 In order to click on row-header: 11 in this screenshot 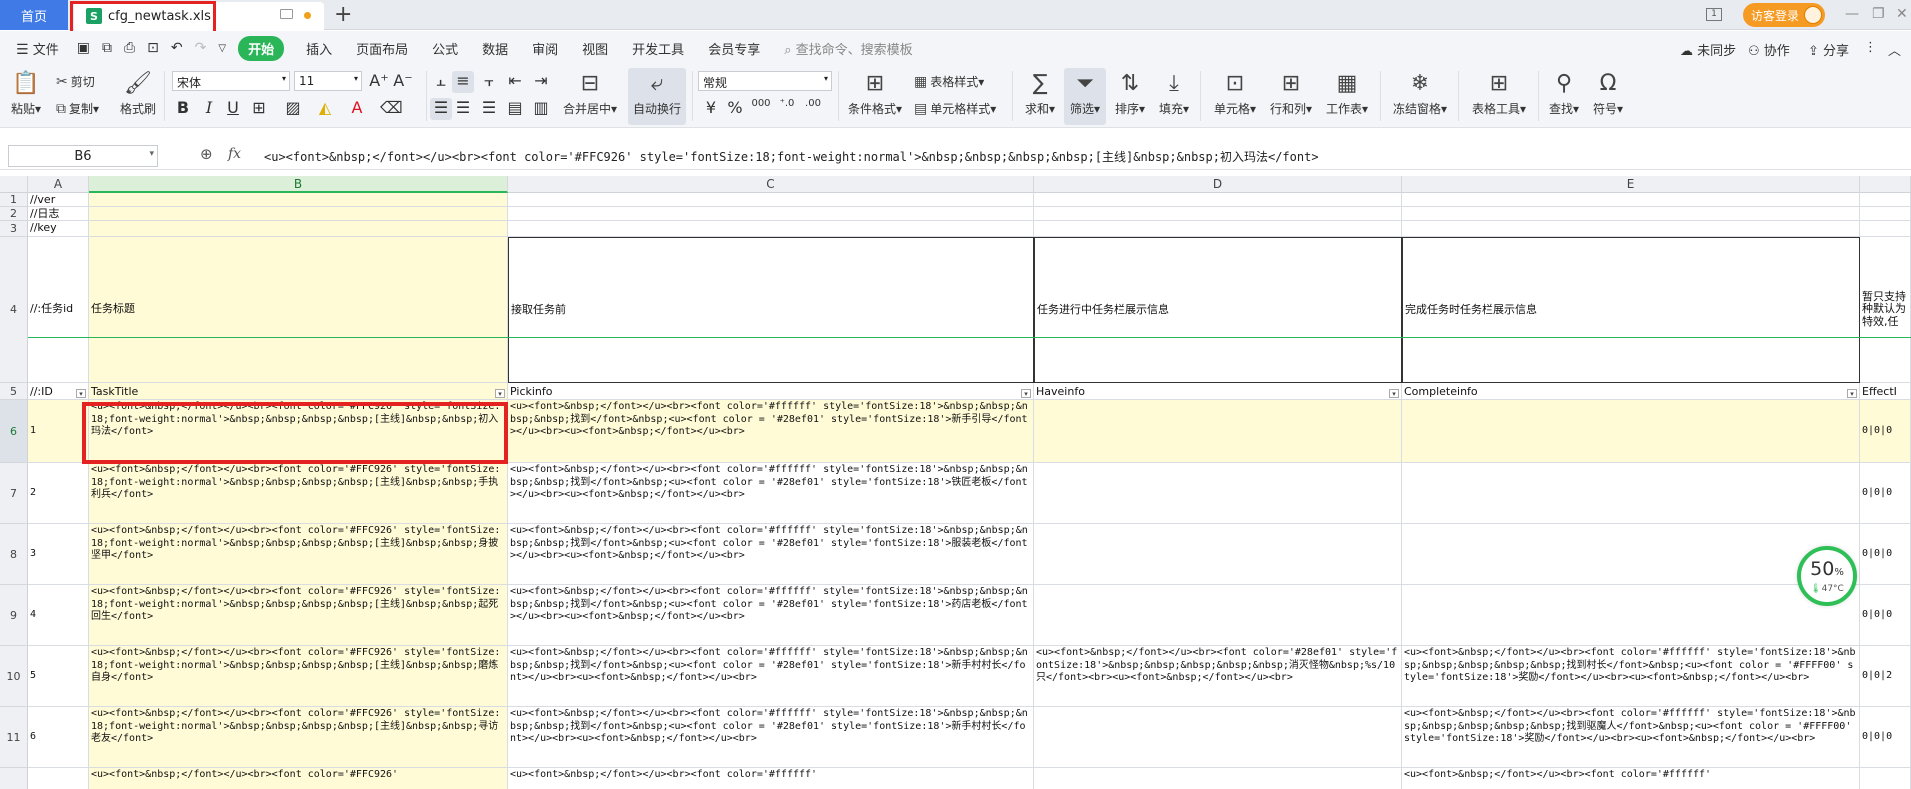, I will do `click(14, 737)`.